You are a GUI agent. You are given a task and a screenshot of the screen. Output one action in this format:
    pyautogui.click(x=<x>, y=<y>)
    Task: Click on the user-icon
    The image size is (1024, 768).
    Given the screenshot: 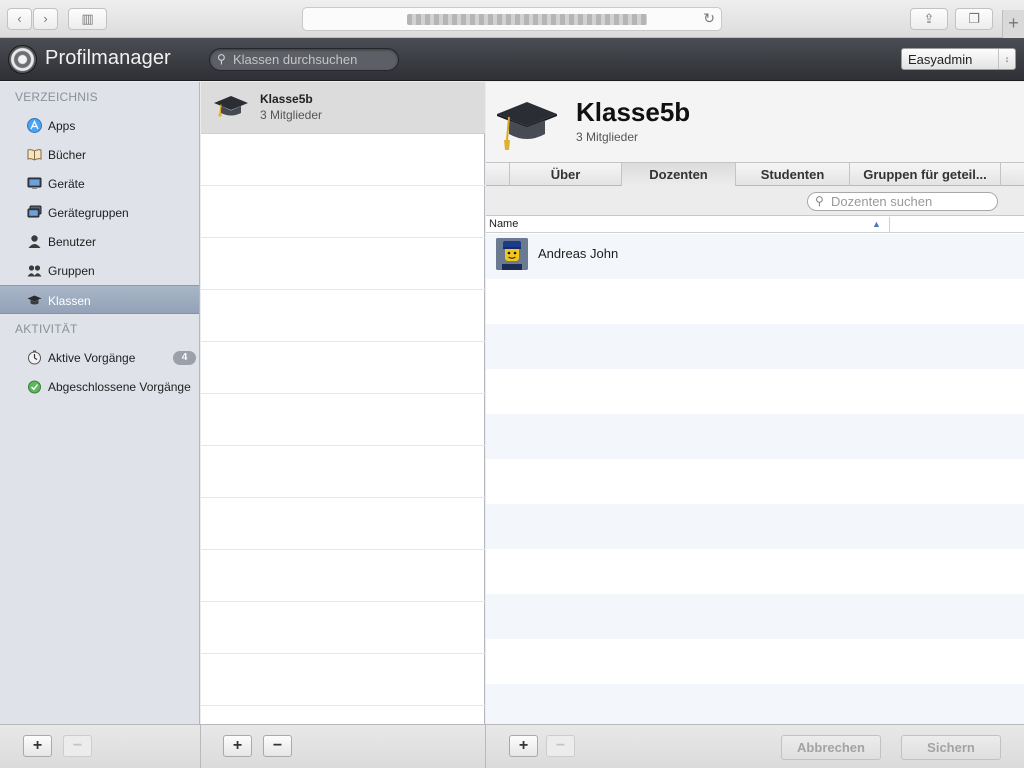 What is the action you would take?
    pyautogui.click(x=34, y=241)
    